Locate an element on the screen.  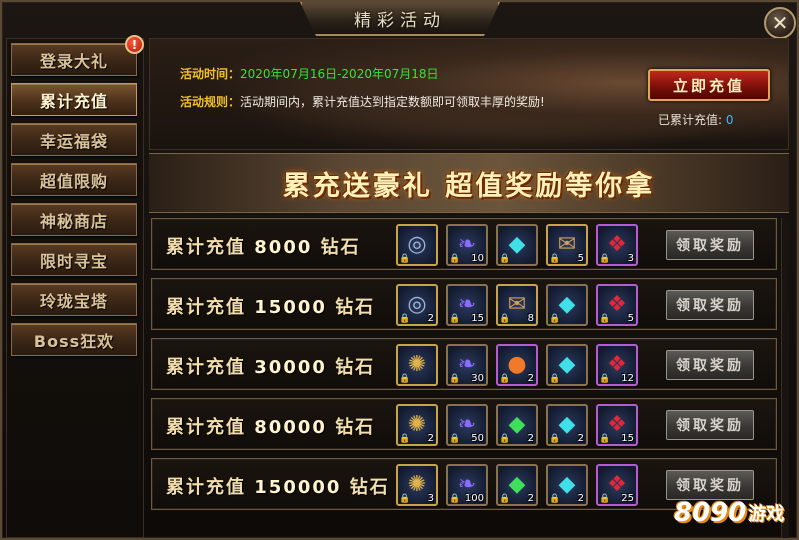
reward-item-slot: ❖ 🔒 15 is located at coordinates (617, 425).